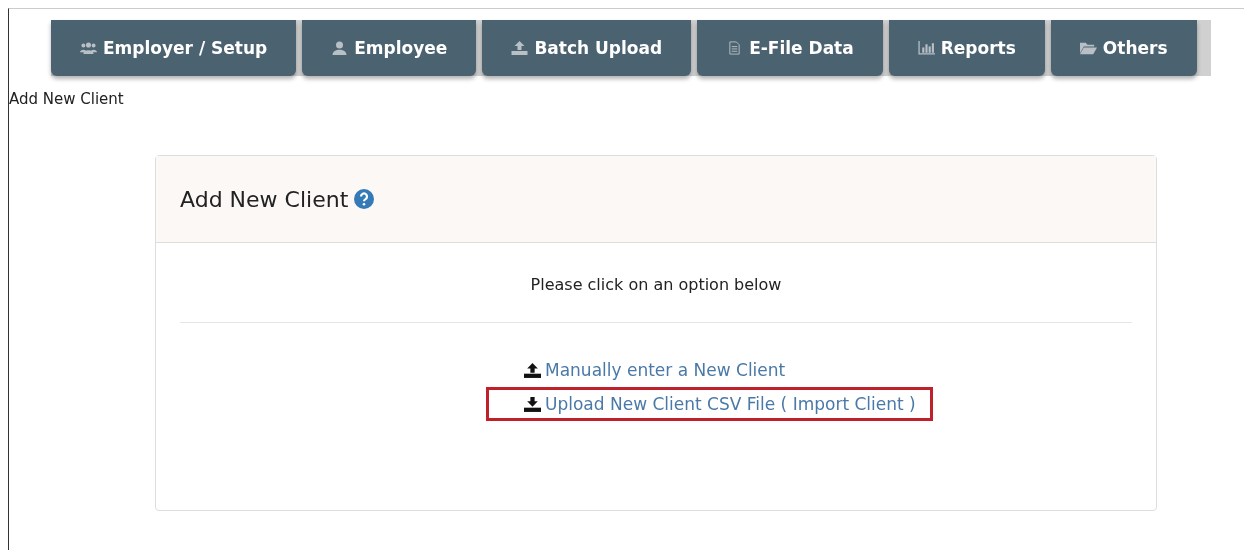  Describe the element at coordinates (720, 404) in the screenshot. I see `option-link: Upload New Client CSV File ( Import Client )` at that location.